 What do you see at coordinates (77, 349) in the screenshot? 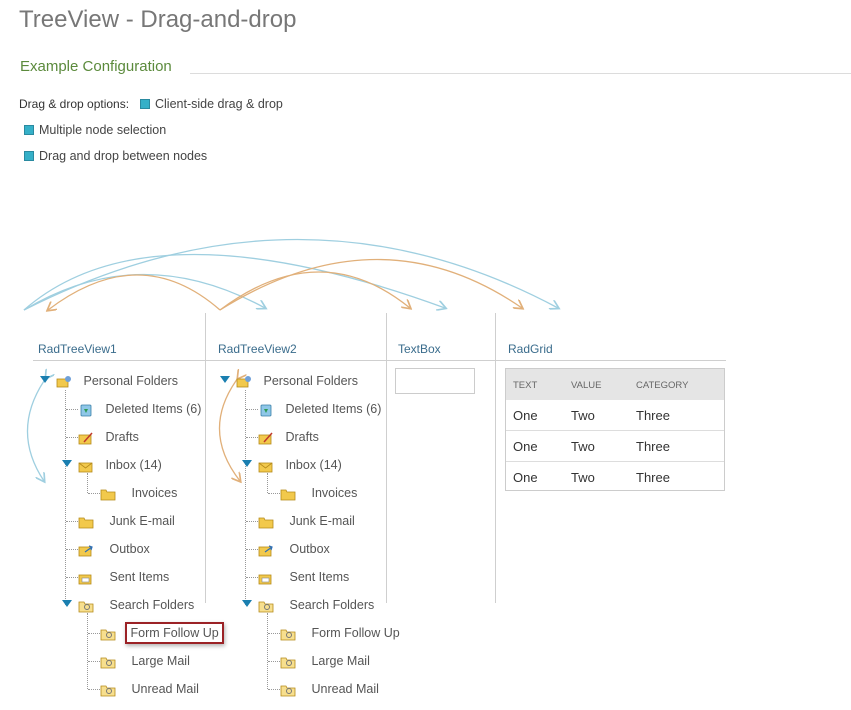
I see `column-header-radtreeview1: RadTreeView1` at bounding box center [77, 349].